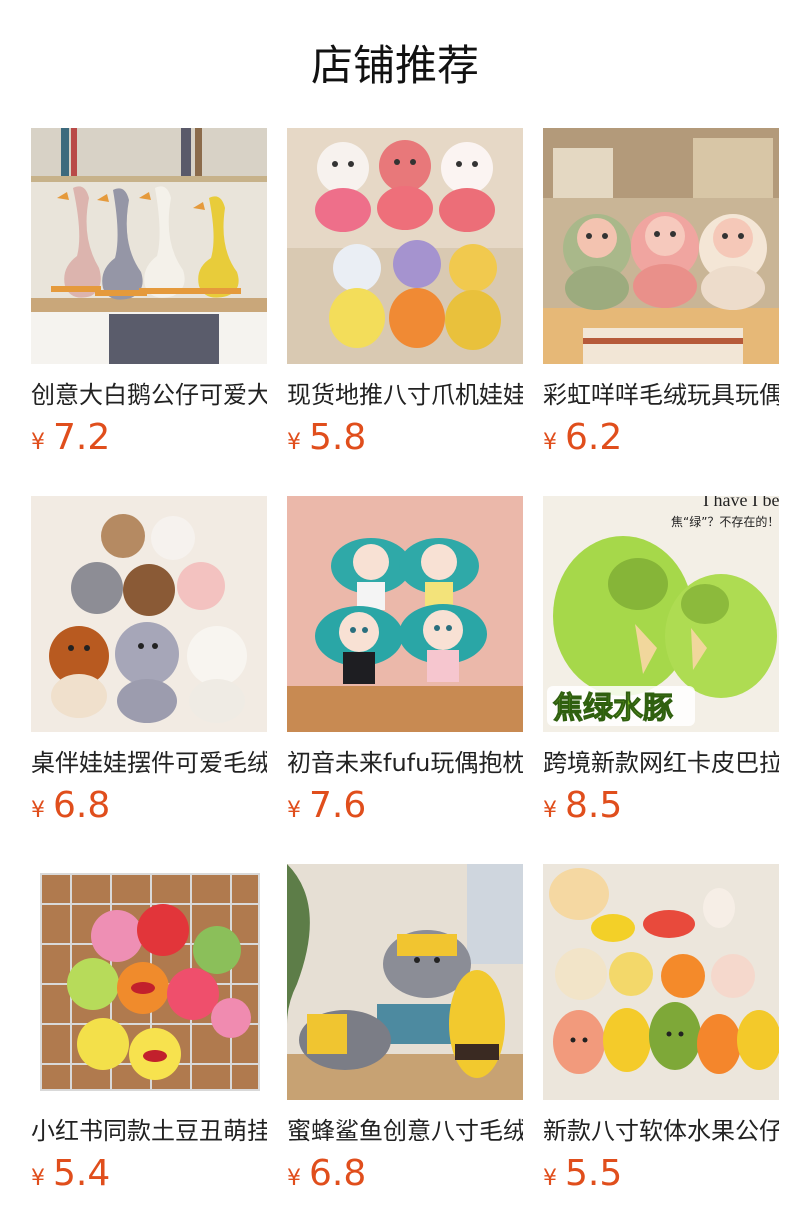 The height and width of the screenshot is (1232, 790). I want to click on miku-fufu-plush-image, so click(405, 614).